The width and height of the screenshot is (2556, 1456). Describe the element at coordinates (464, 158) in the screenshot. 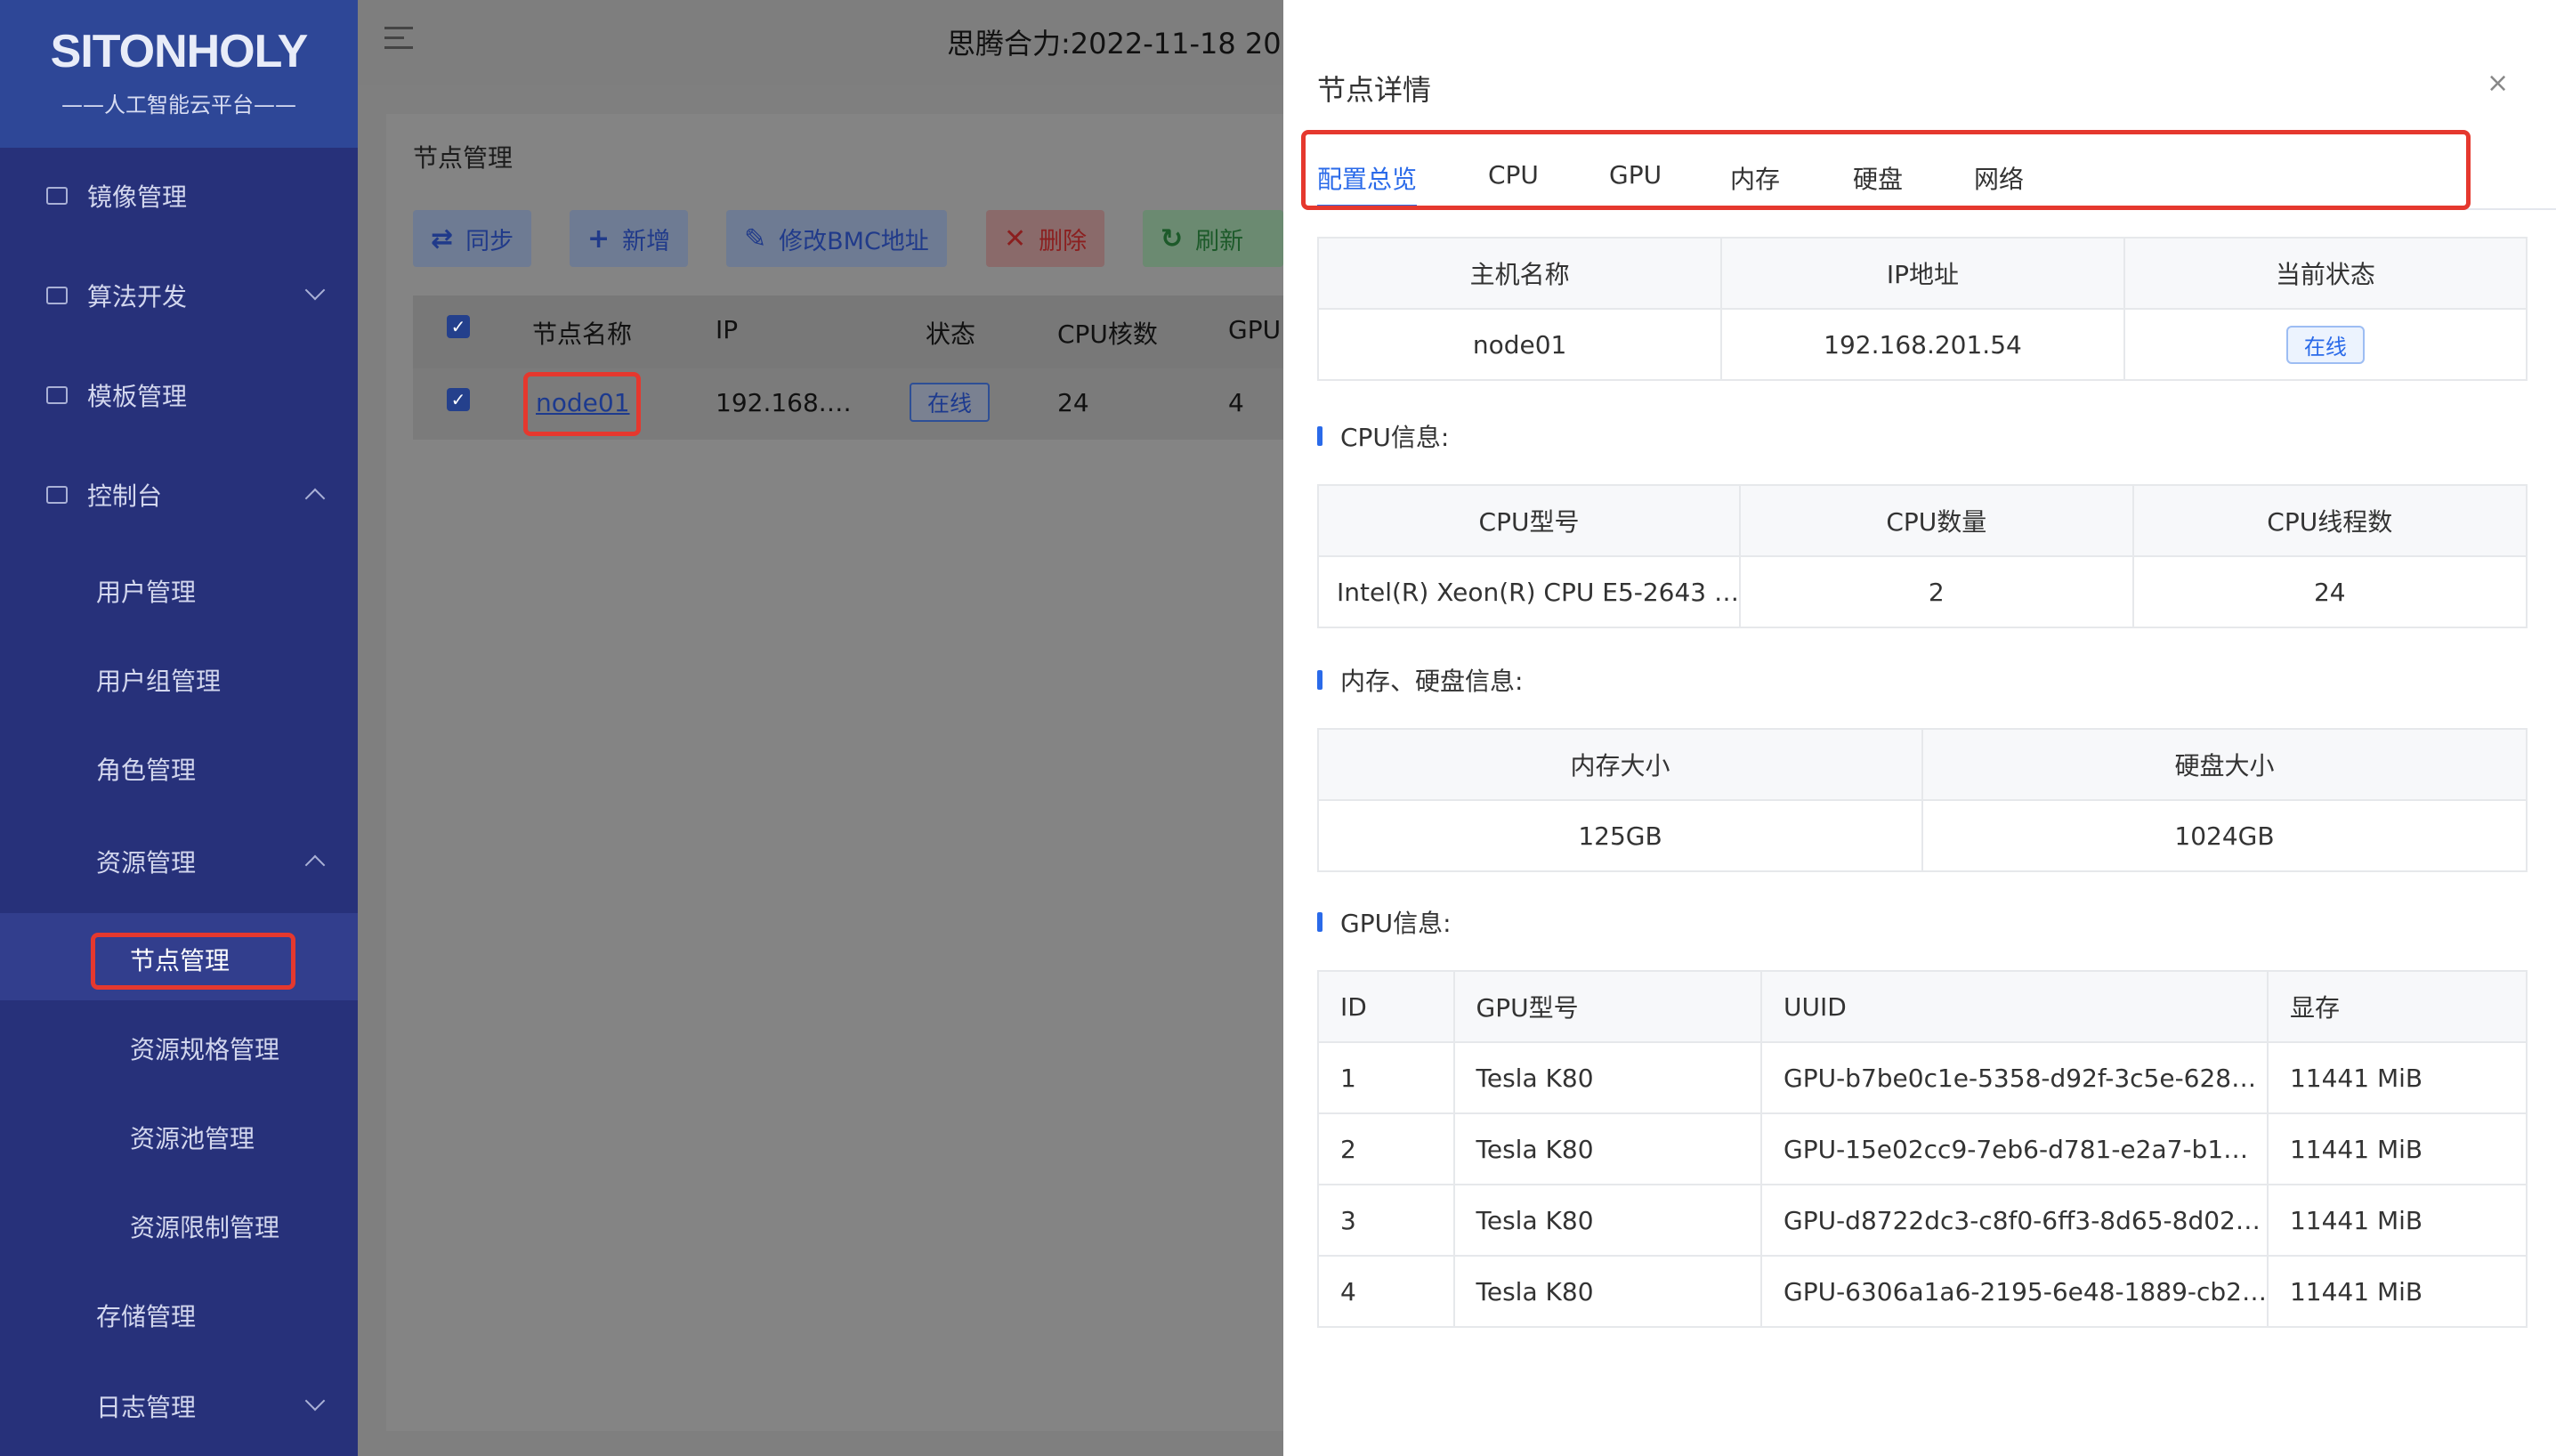

I see `card-title: 节点管理` at that location.